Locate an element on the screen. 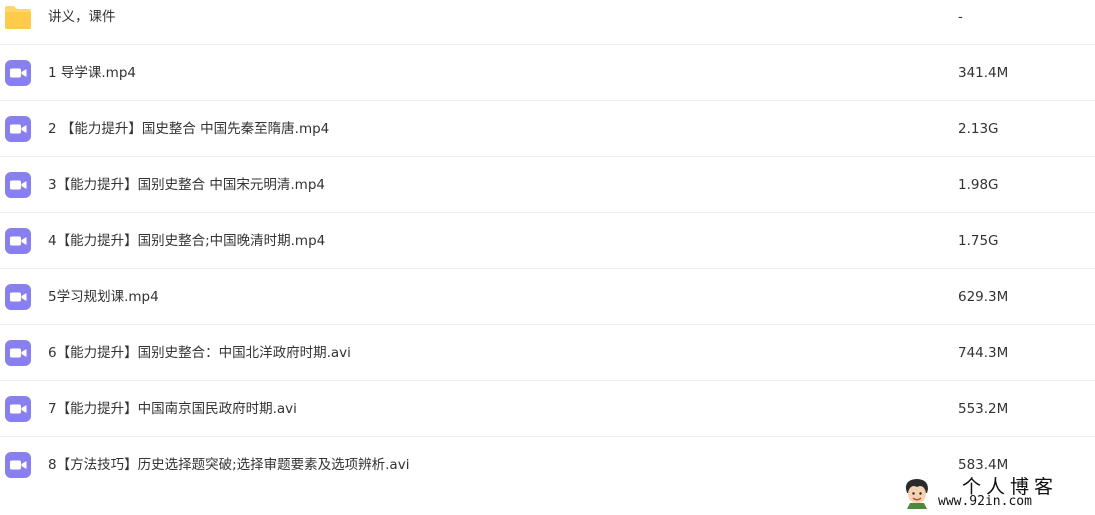 The width and height of the screenshot is (1095, 515). file-size: 553.2M is located at coordinates (983, 409).